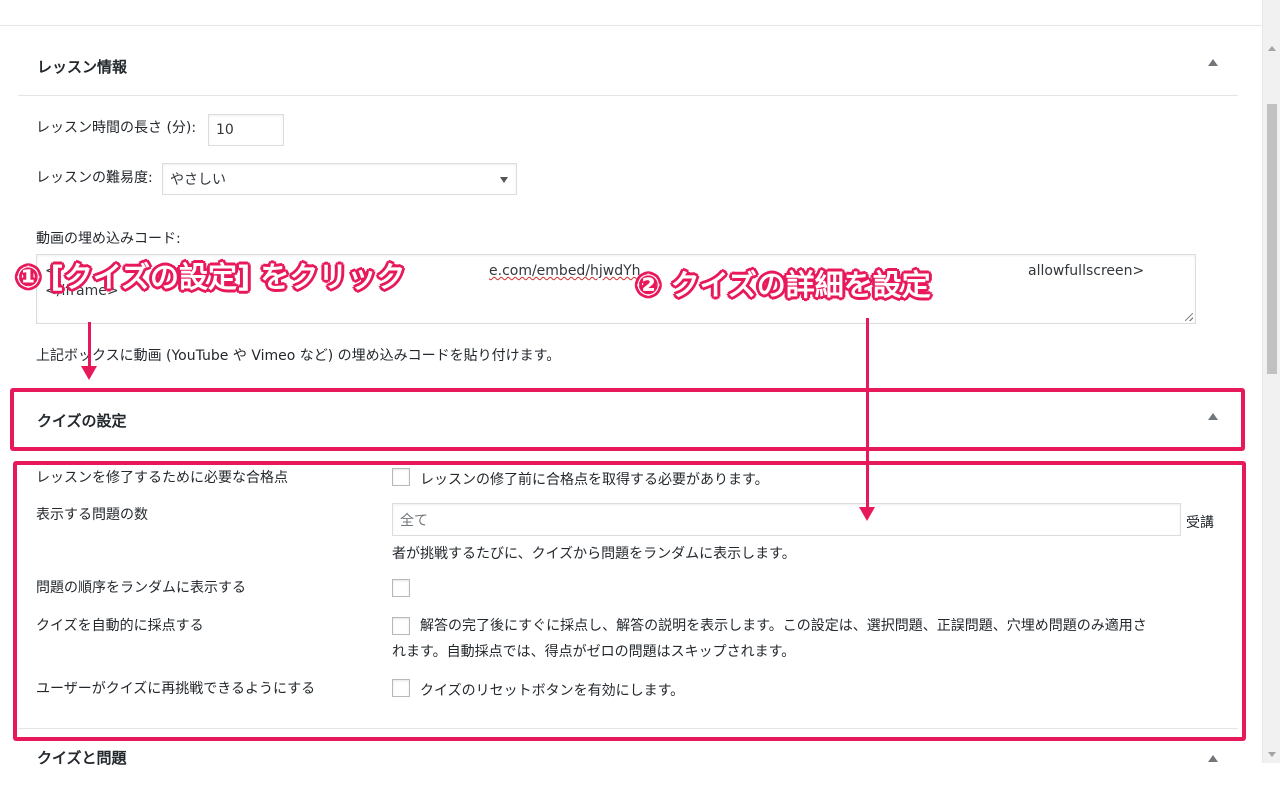 The image size is (1280, 788). I want to click on difficulty-select: やさしい, so click(339, 179).